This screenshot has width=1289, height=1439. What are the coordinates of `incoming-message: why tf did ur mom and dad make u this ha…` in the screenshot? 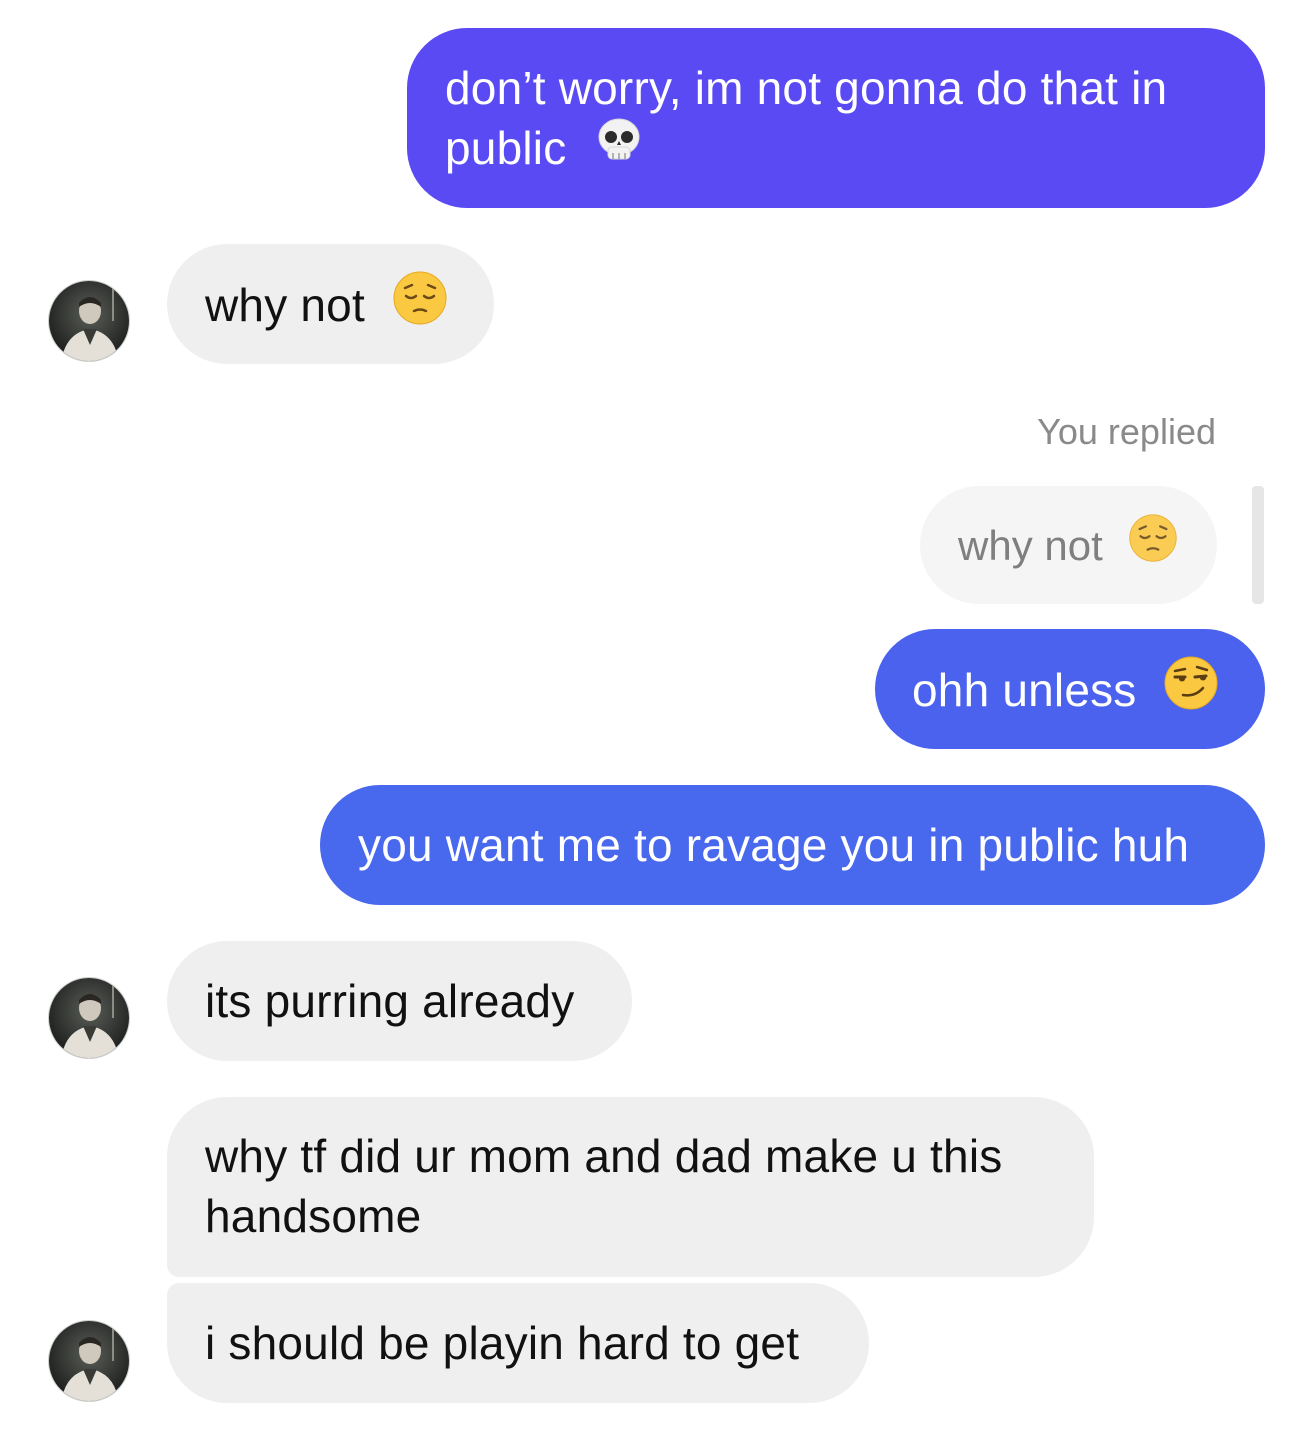 It's located at (630, 1187).